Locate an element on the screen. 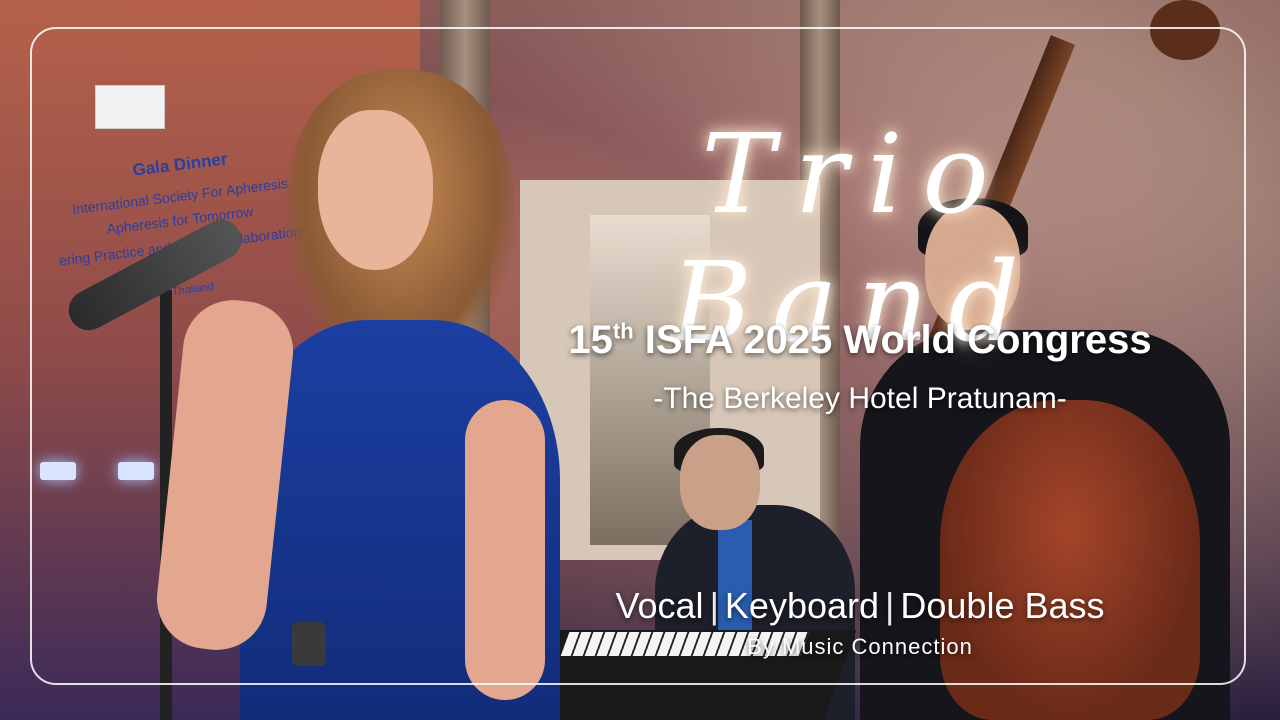  credit-text: By Music Connection is located at coordinates (860, 646).